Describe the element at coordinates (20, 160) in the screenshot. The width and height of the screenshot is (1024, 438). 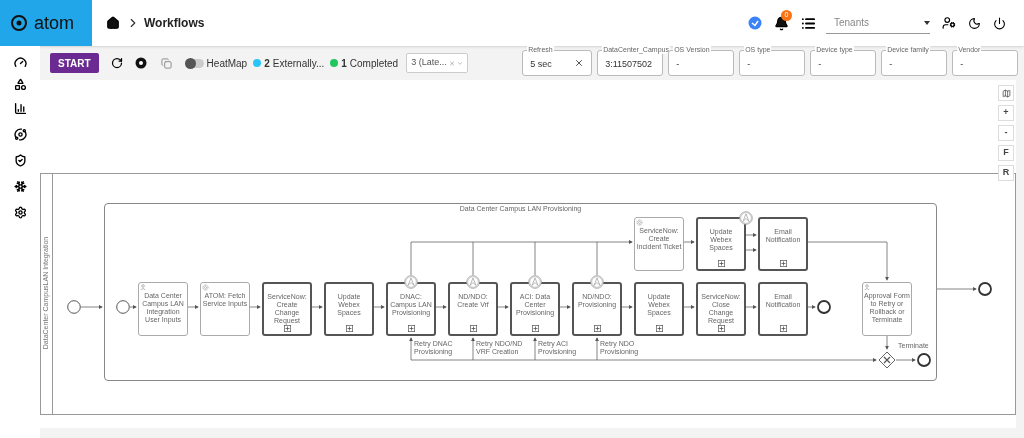
I see `shield-icon` at that location.